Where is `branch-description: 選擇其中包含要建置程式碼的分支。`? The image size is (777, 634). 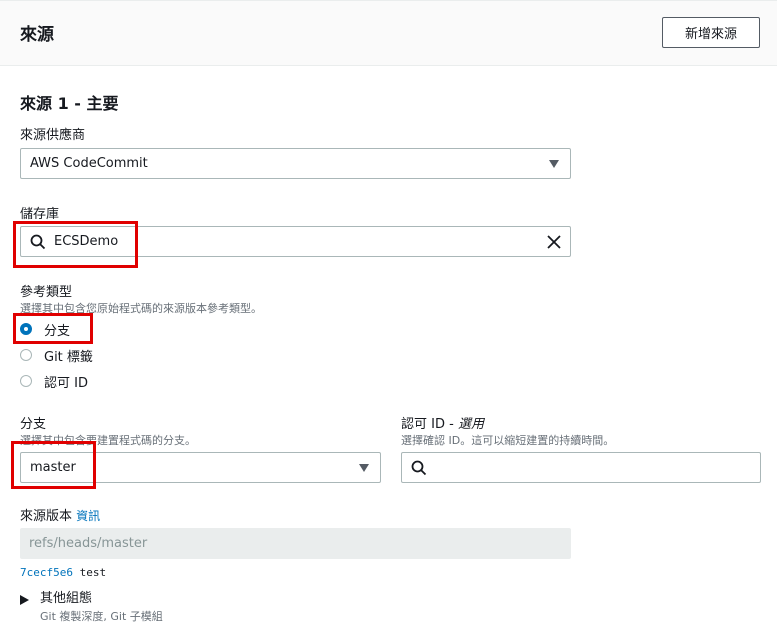 branch-description: 選擇其中包含要建置程式碼的分支。 is located at coordinates (108, 440).